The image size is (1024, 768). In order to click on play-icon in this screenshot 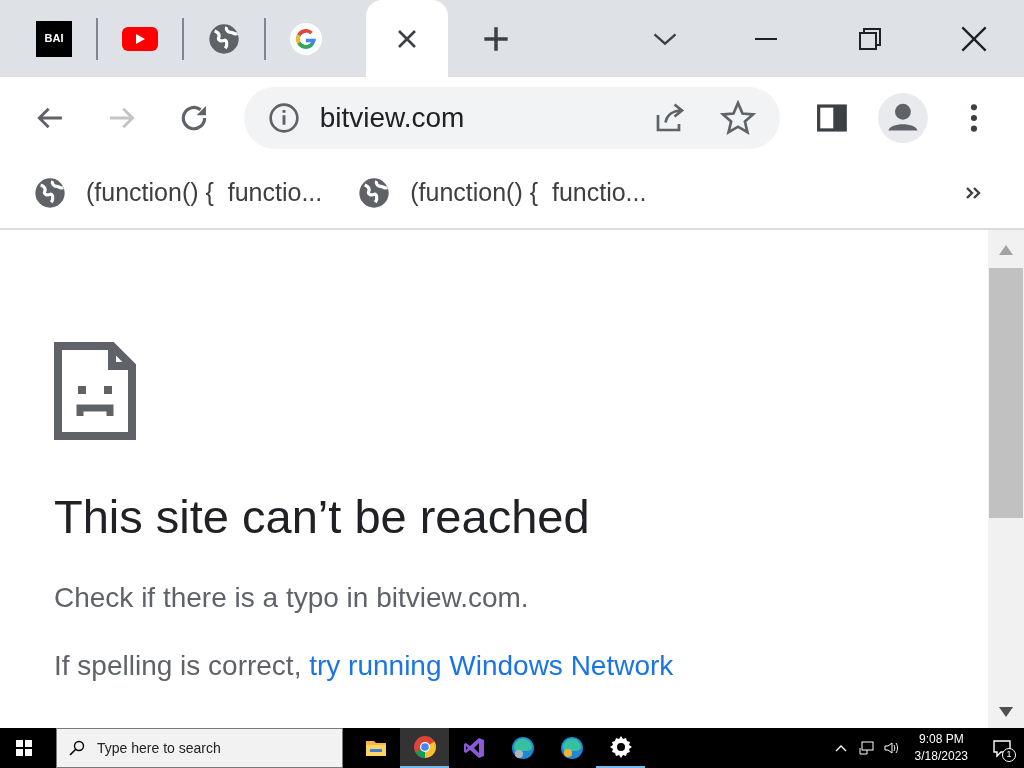, I will do `click(140, 38)`.